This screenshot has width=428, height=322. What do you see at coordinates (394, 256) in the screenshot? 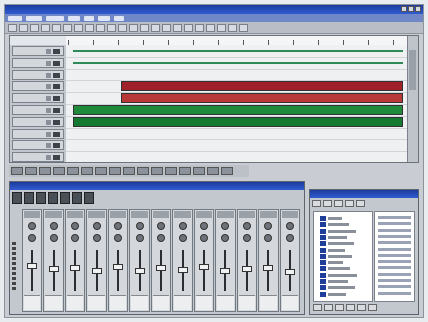
I see `file-list` at bounding box center [394, 256].